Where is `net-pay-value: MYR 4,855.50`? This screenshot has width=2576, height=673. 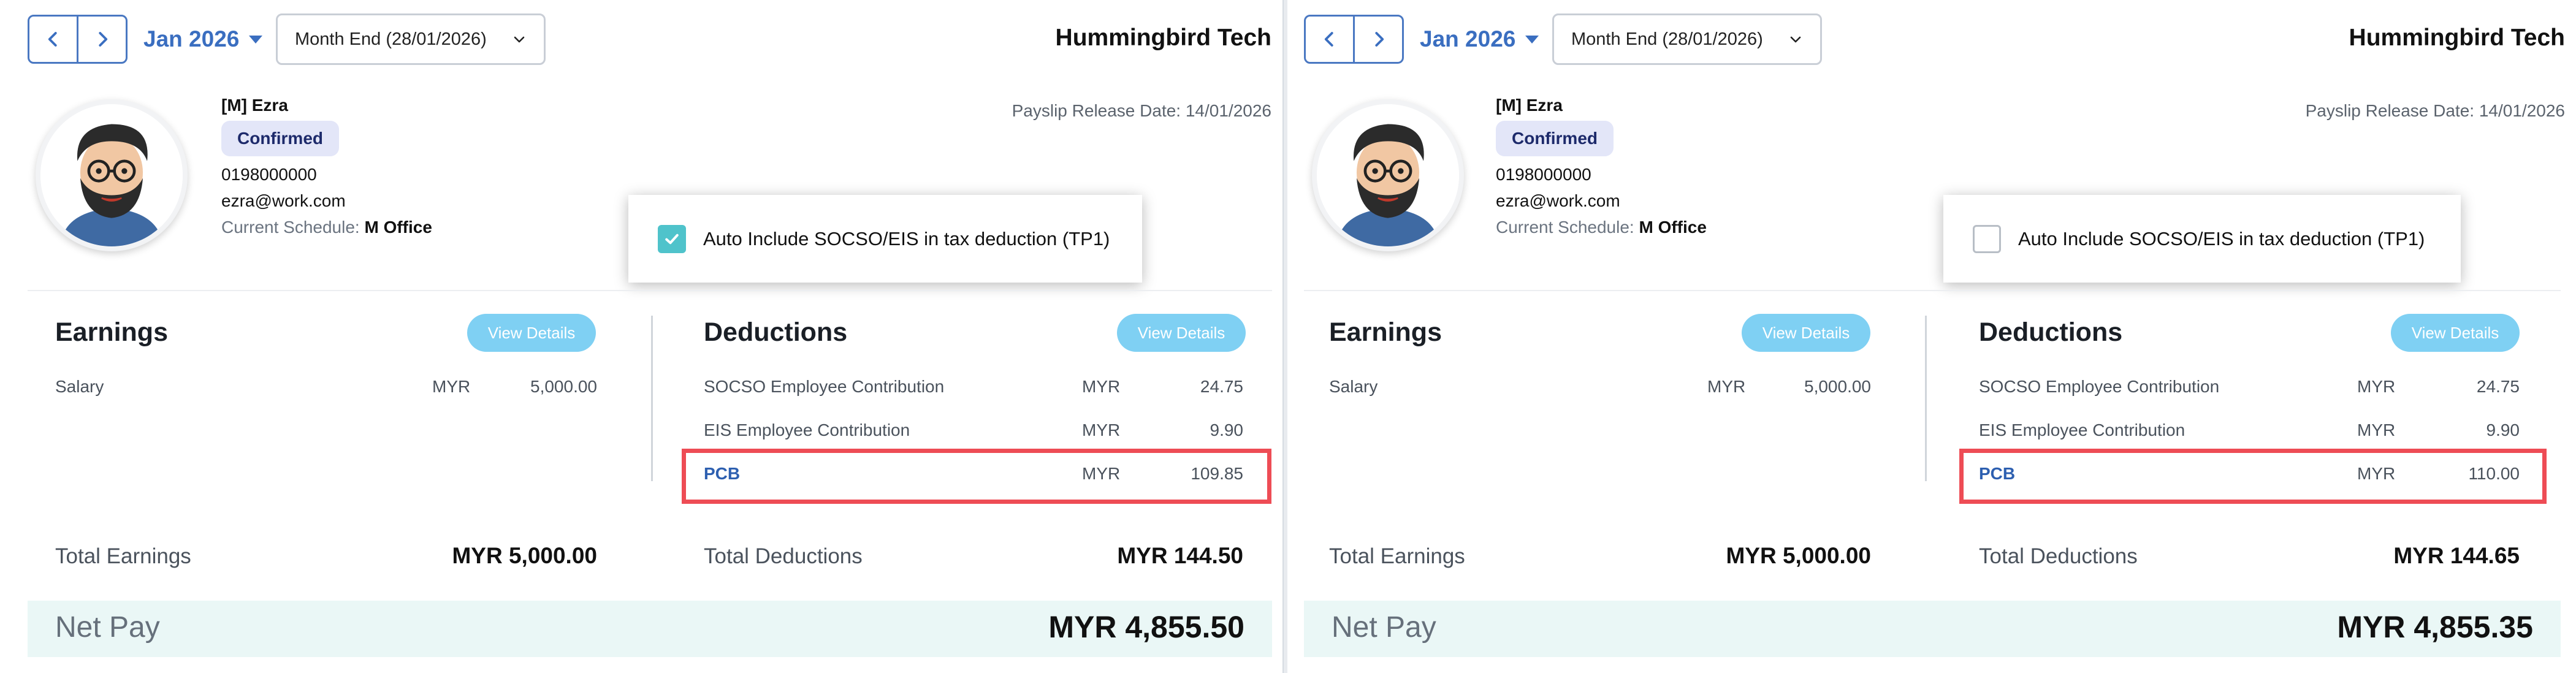 net-pay-value: MYR 4,855.50 is located at coordinates (1146, 627).